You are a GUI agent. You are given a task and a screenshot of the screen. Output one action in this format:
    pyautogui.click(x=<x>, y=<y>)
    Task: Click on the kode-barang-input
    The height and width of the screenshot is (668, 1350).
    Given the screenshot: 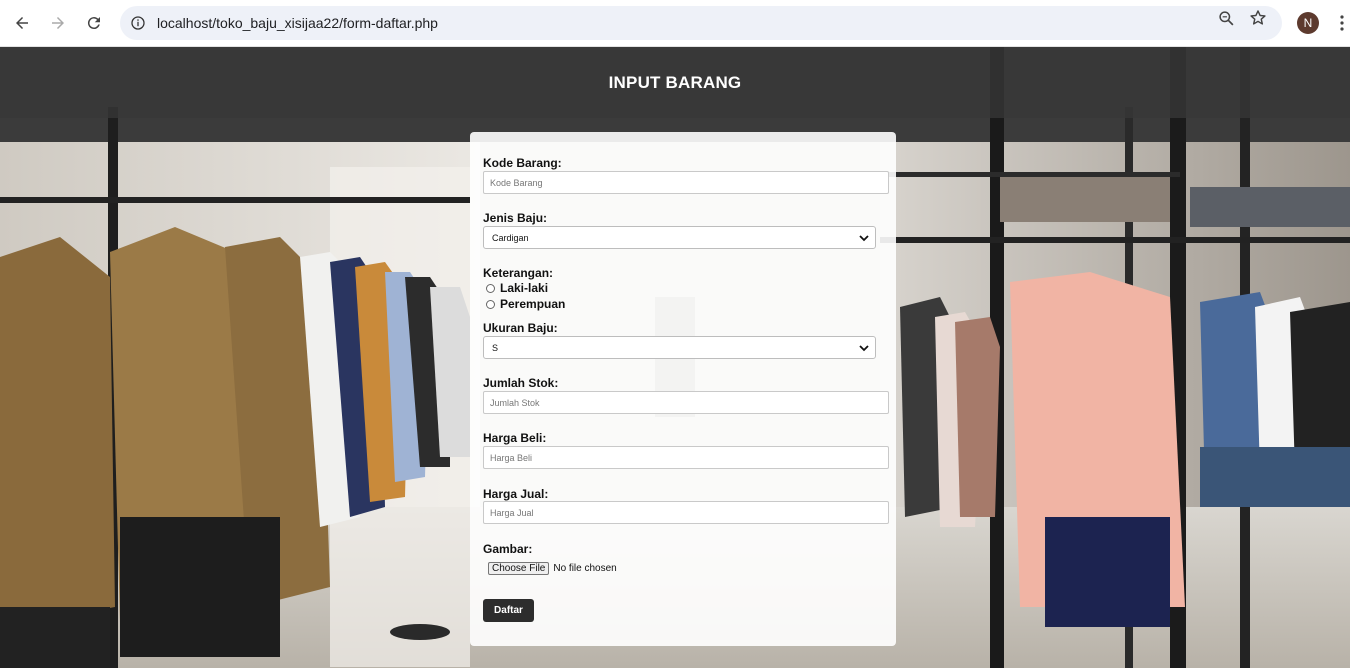 What is the action you would take?
    pyautogui.click(x=686, y=182)
    